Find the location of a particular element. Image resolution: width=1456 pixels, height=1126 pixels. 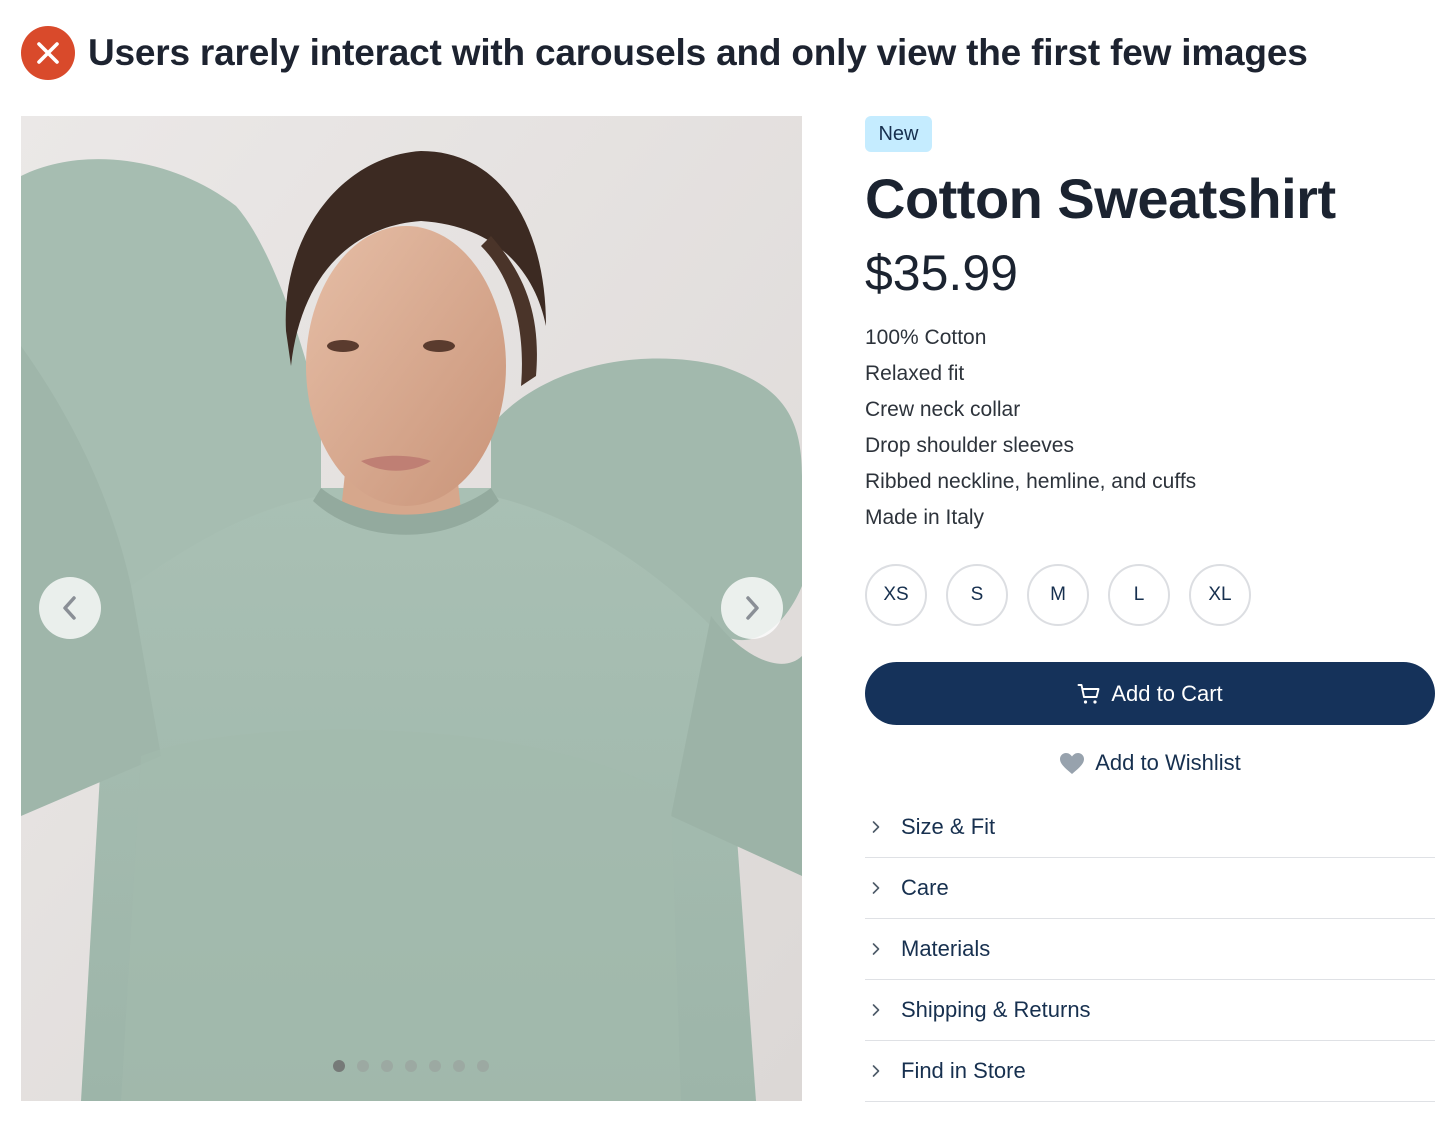

feature-item: Made in Italy is located at coordinates (925, 517).